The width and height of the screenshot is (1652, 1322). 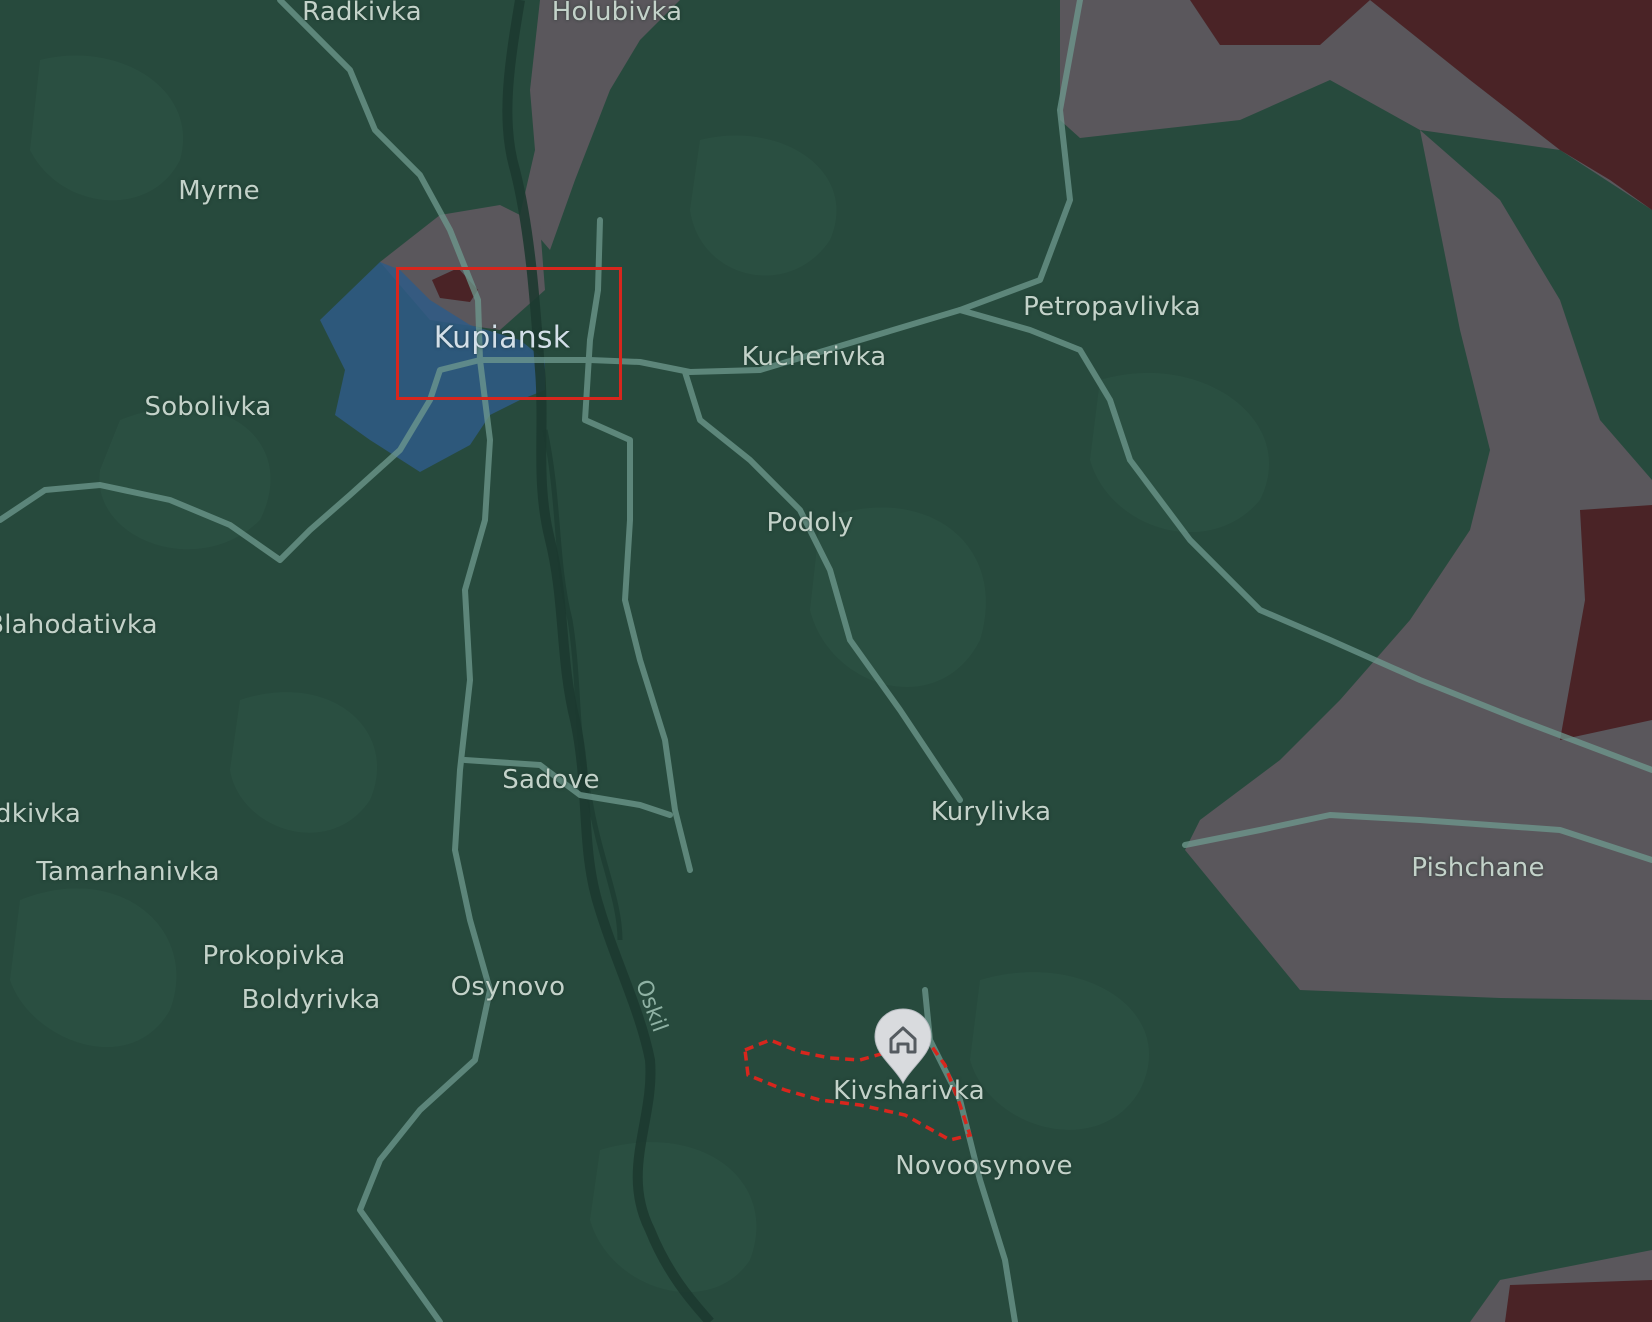 I want to click on place-label-boldyrivka: Boldyrivka, so click(x=311, y=1000).